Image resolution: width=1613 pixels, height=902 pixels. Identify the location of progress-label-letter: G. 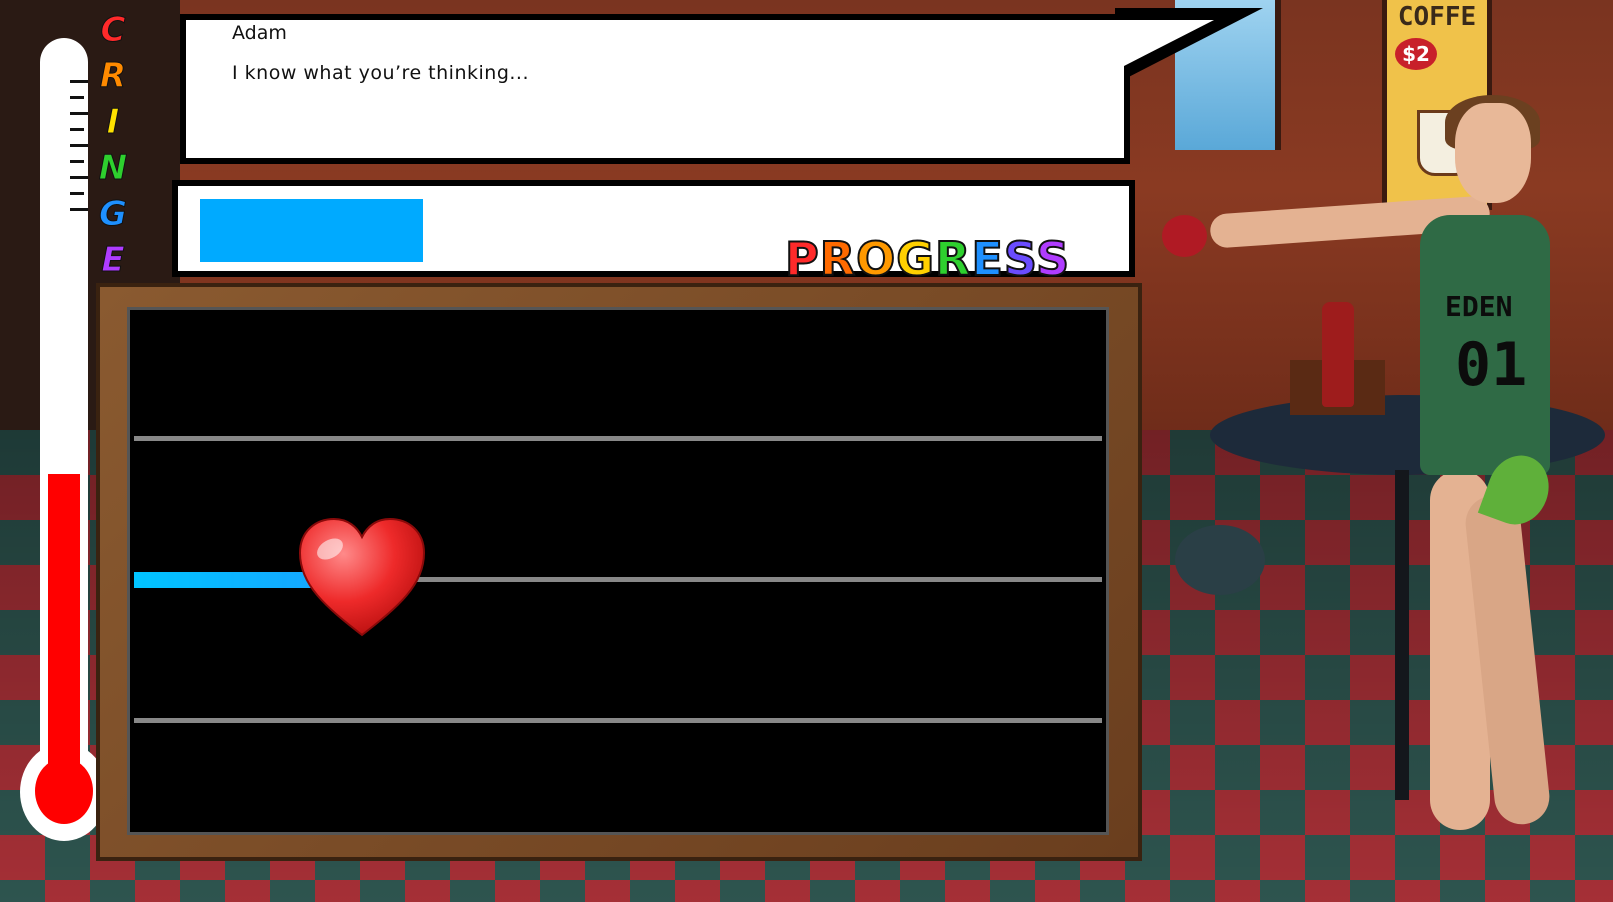
(915, 259).